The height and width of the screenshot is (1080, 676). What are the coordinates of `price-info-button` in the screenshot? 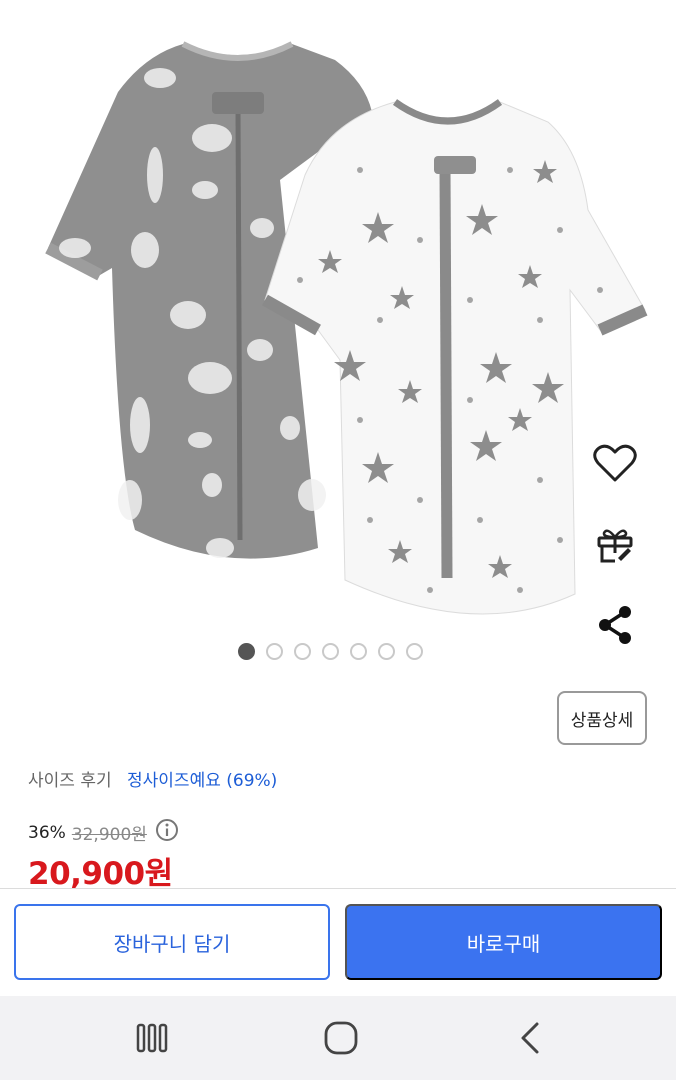 It's located at (167, 832).